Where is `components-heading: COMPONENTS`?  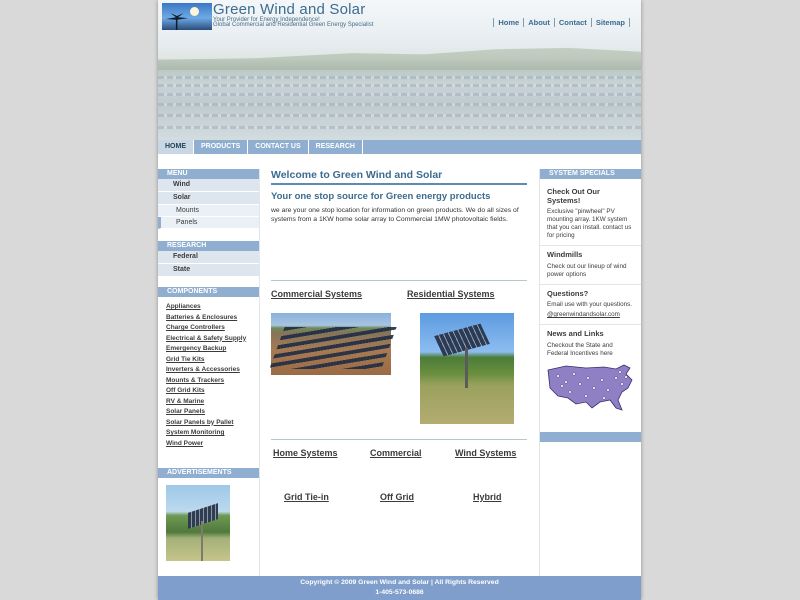 components-heading: COMPONENTS is located at coordinates (208, 292).